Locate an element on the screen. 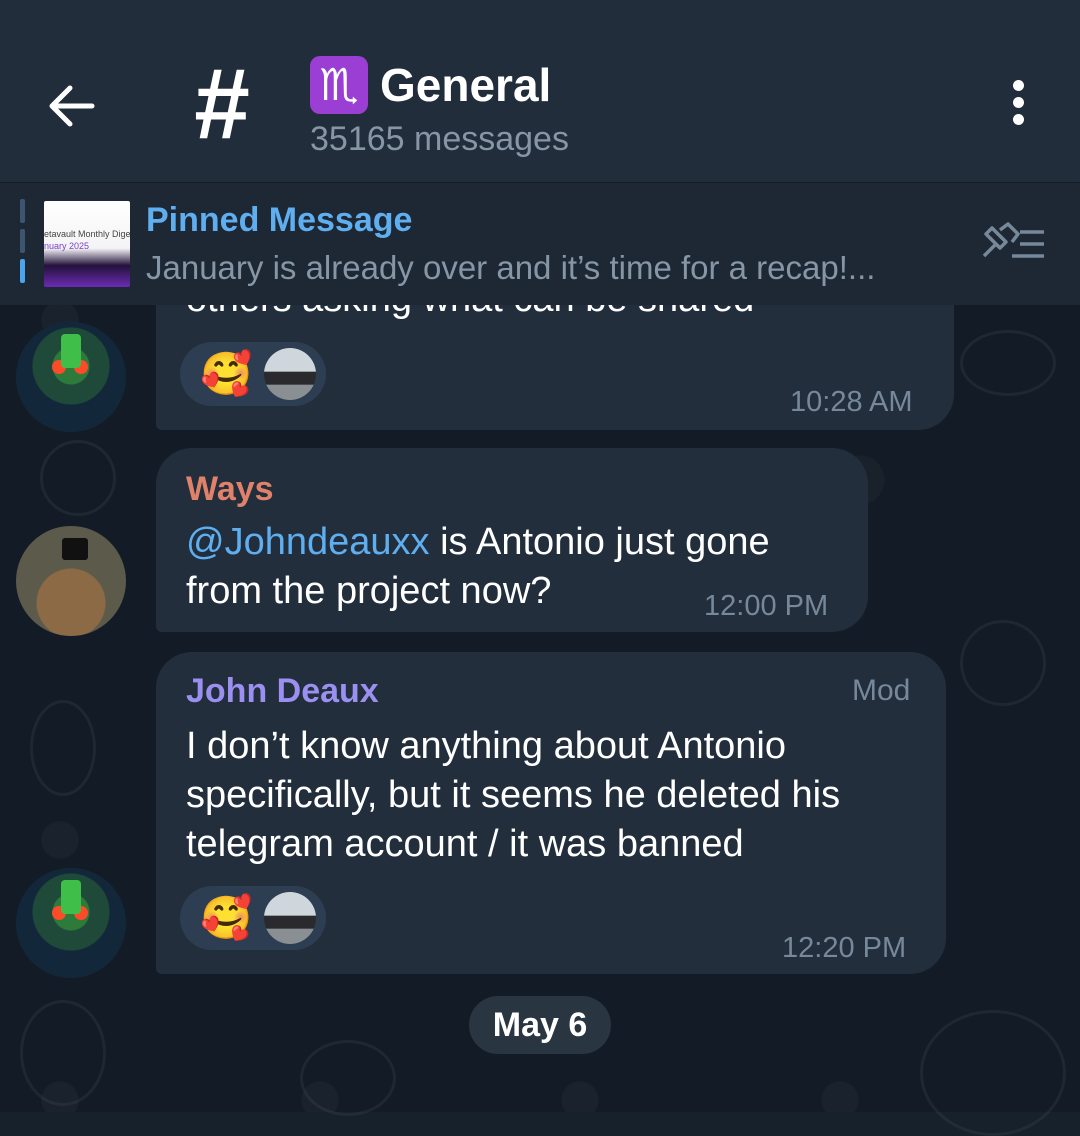  pinned-thumbnail: etavault Monthly Digest nuary 2025 is located at coordinates (87, 244).